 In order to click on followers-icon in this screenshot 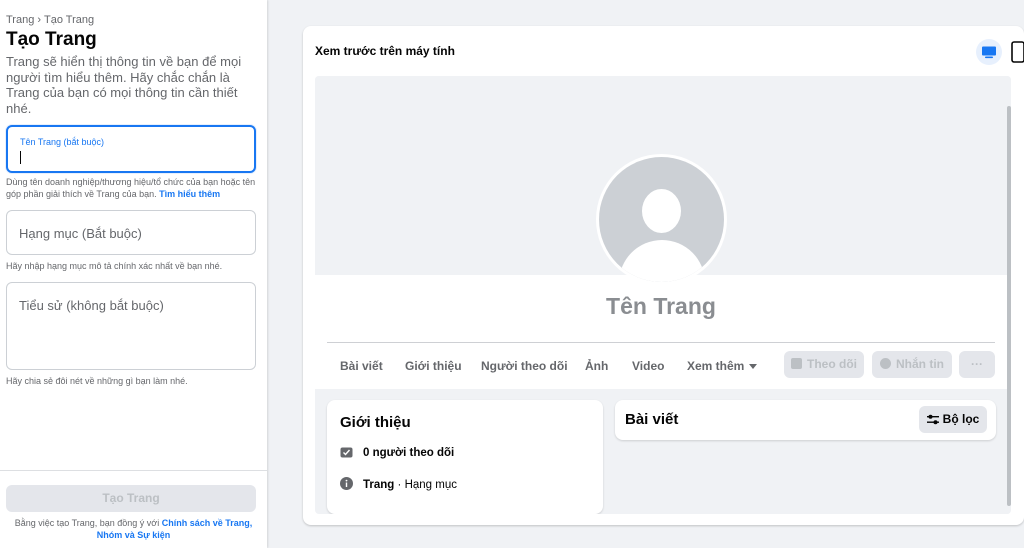, I will do `click(346, 452)`.